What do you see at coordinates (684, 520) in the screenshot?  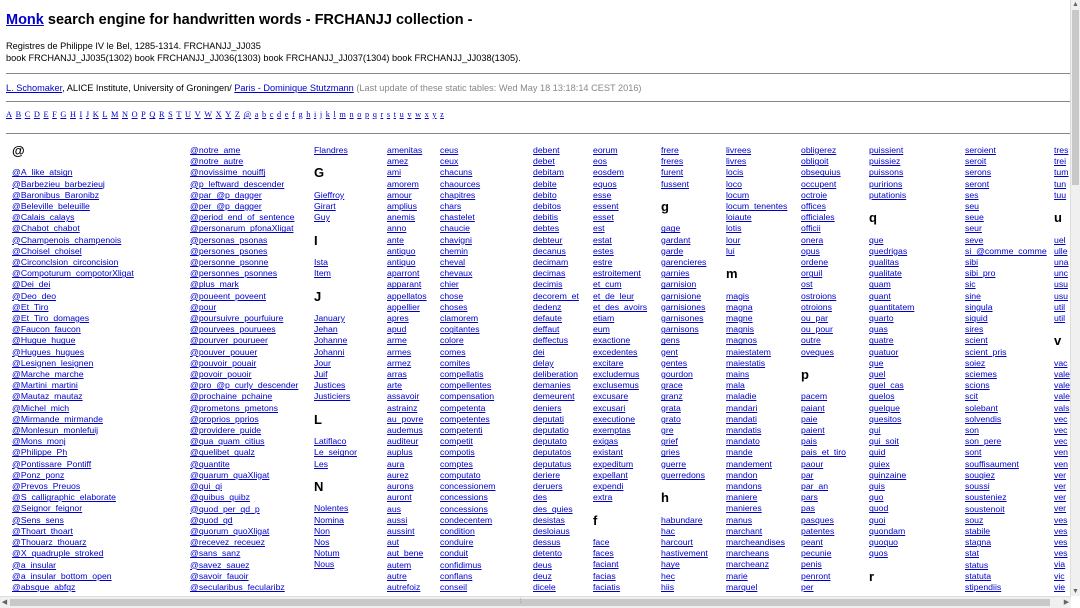 I see `word-link: habundare` at bounding box center [684, 520].